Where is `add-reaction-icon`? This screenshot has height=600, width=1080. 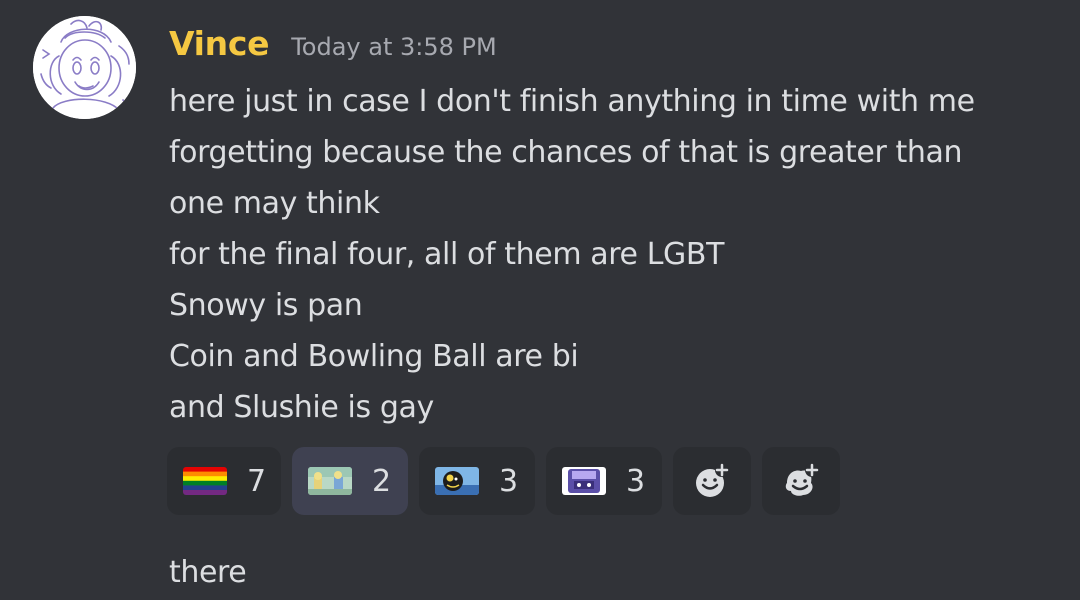
add-reaction-icon is located at coordinates (712, 480).